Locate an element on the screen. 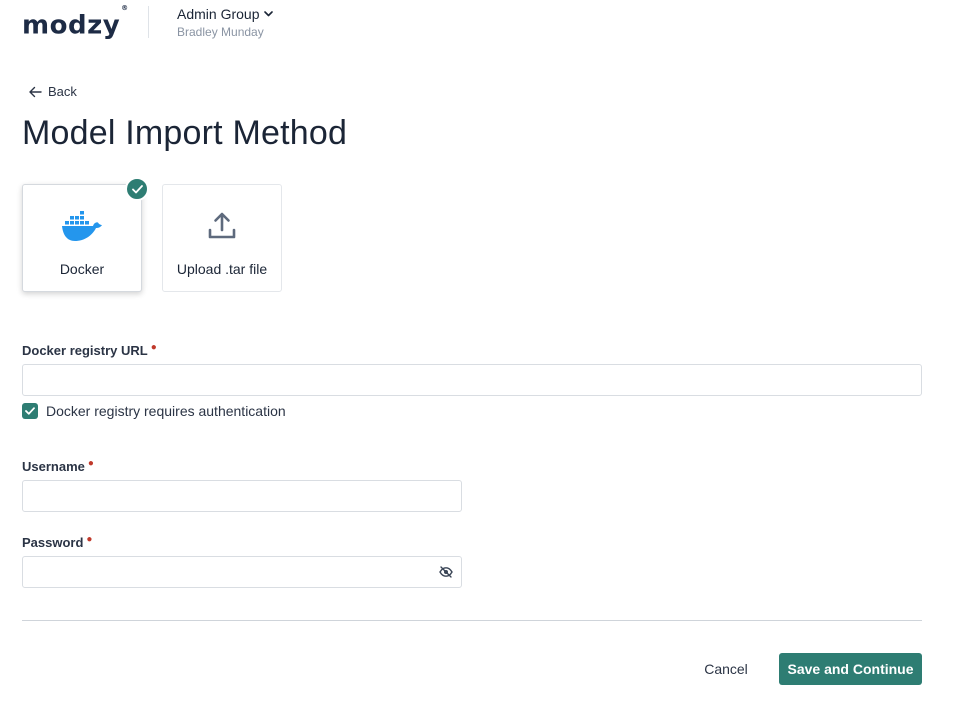 The height and width of the screenshot is (703, 954). registry-url-label: Docker registry URL ● is located at coordinates (89, 350).